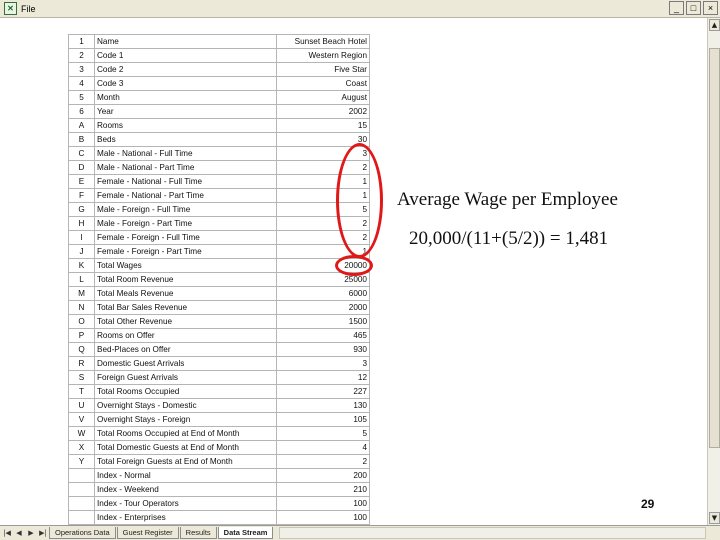 The width and height of the screenshot is (720, 540). What do you see at coordinates (81, 391) in the screenshot?
I see `row-code-cell: T` at bounding box center [81, 391].